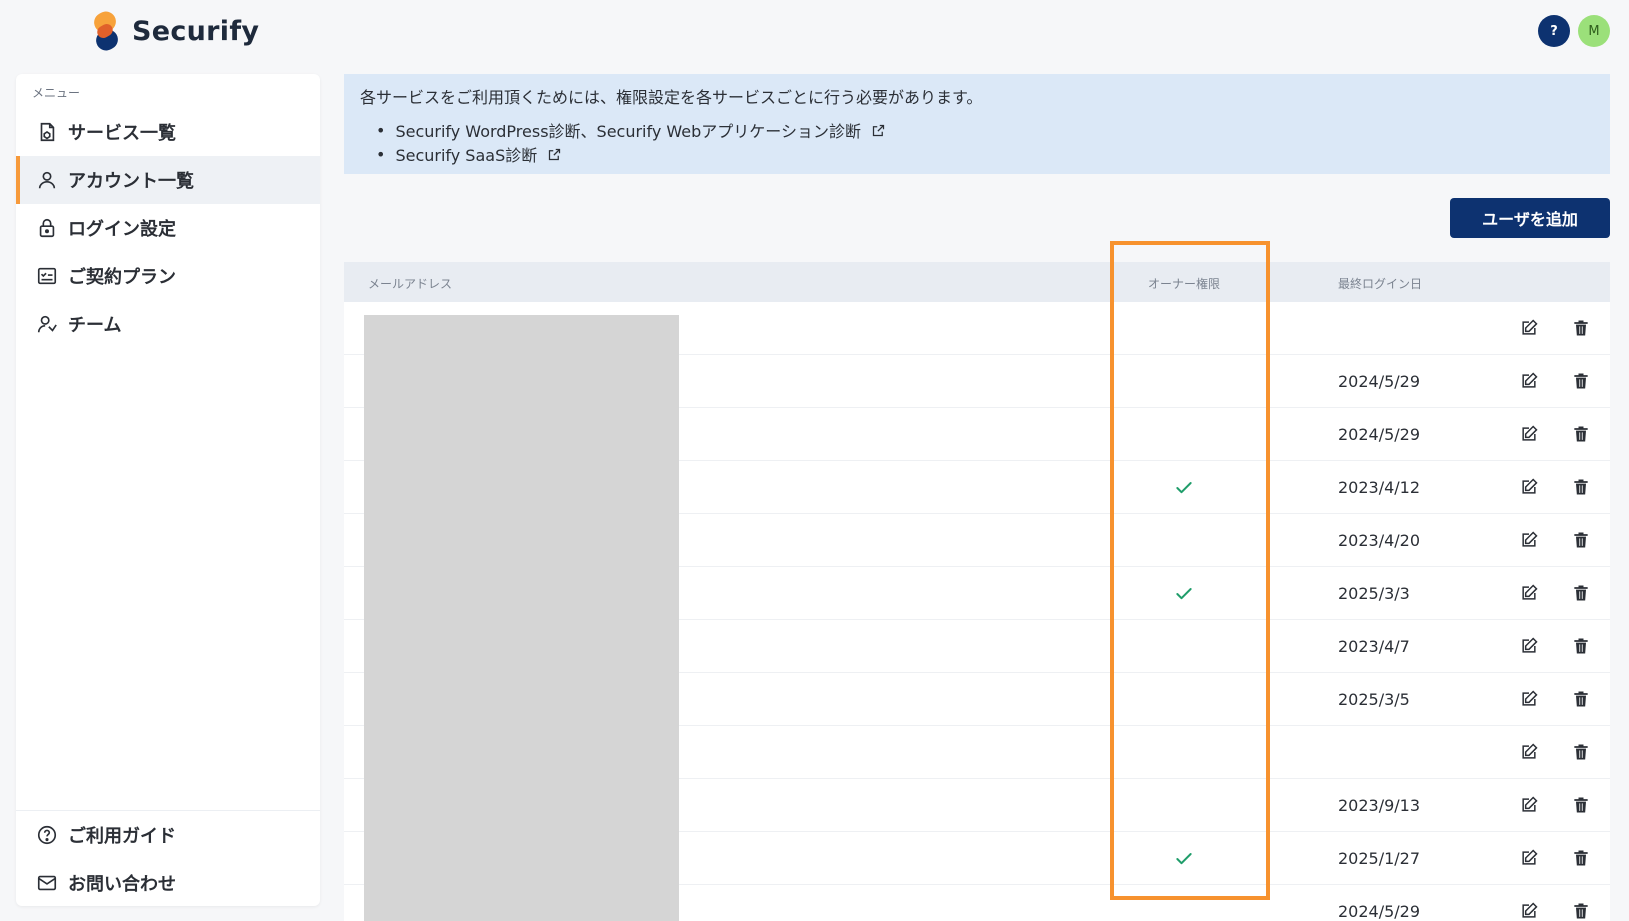  I want to click on sidebar-item-services: サービス一覧, so click(168, 132).